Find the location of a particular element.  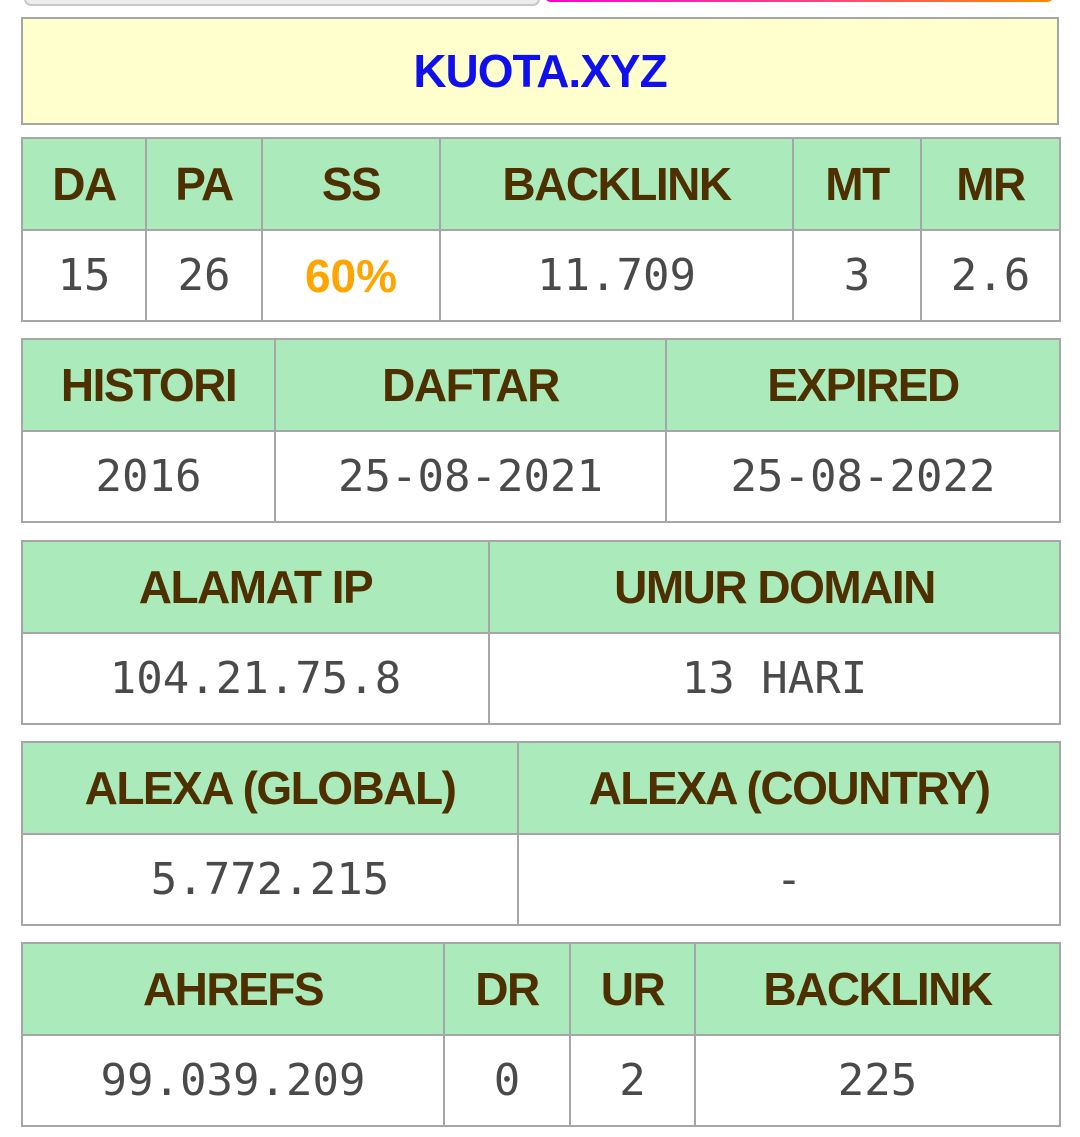

header-backlink: BACKLINK is located at coordinates (616, 184).